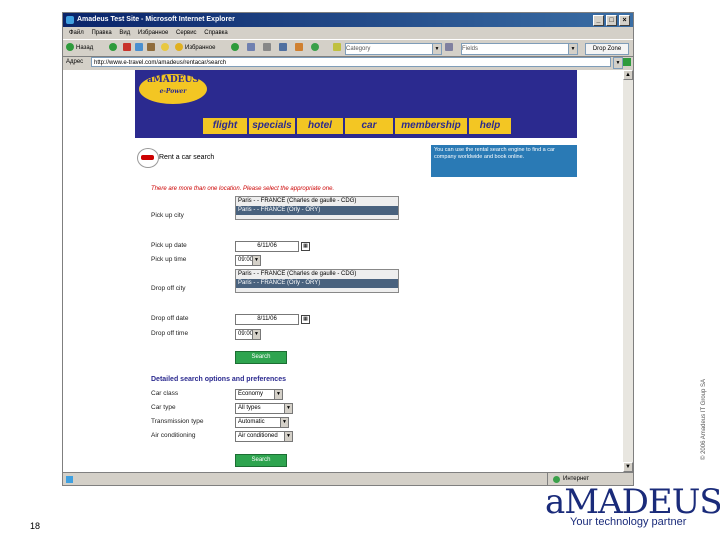 The height and width of the screenshot is (540, 720). I want to click on history-icon, so click(235, 47).